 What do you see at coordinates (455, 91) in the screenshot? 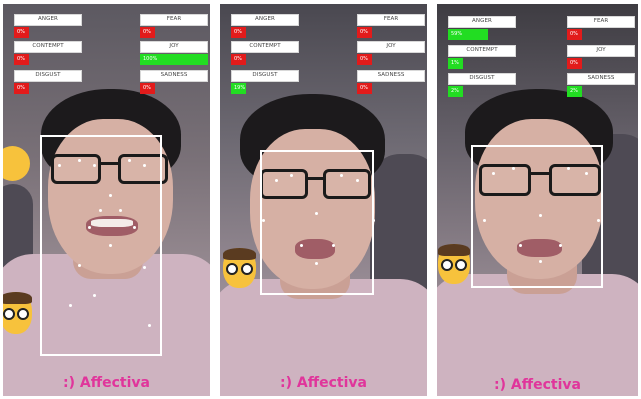
I see `metric-disgust-bar: 2%` at bounding box center [455, 91].